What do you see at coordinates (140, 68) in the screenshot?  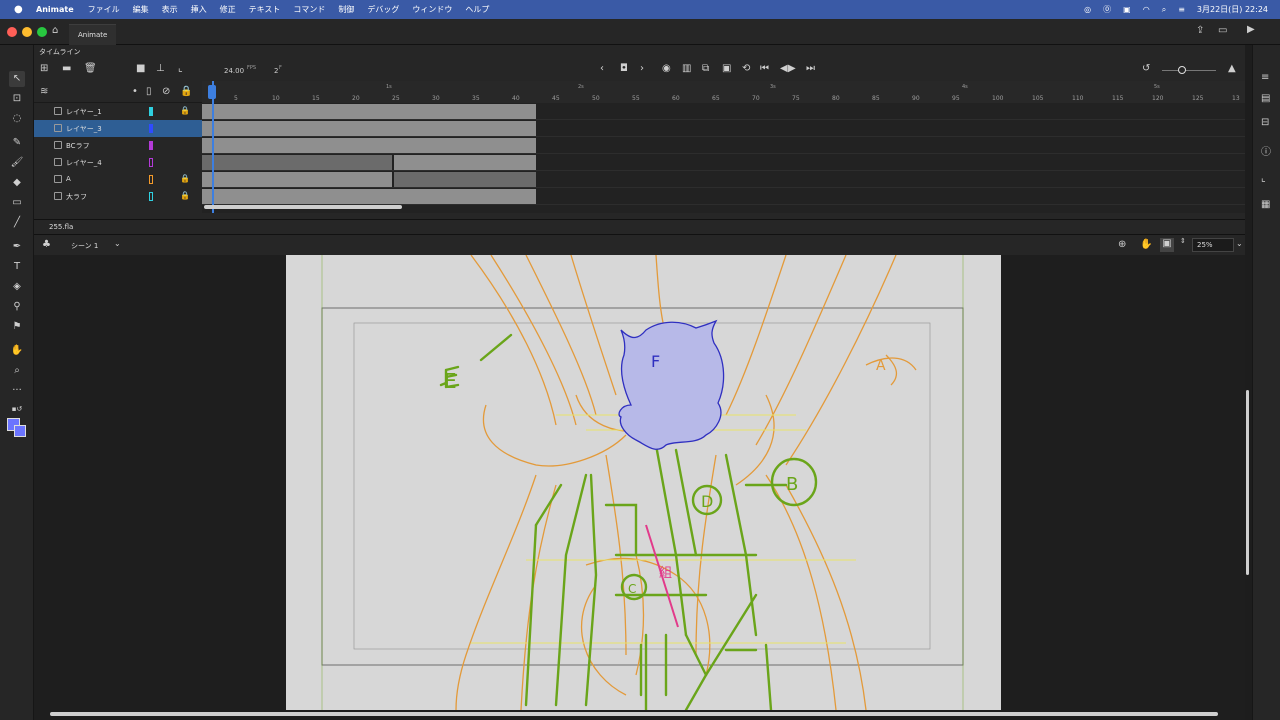 I see `camera-icon: ■` at bounding box center [140, 68].